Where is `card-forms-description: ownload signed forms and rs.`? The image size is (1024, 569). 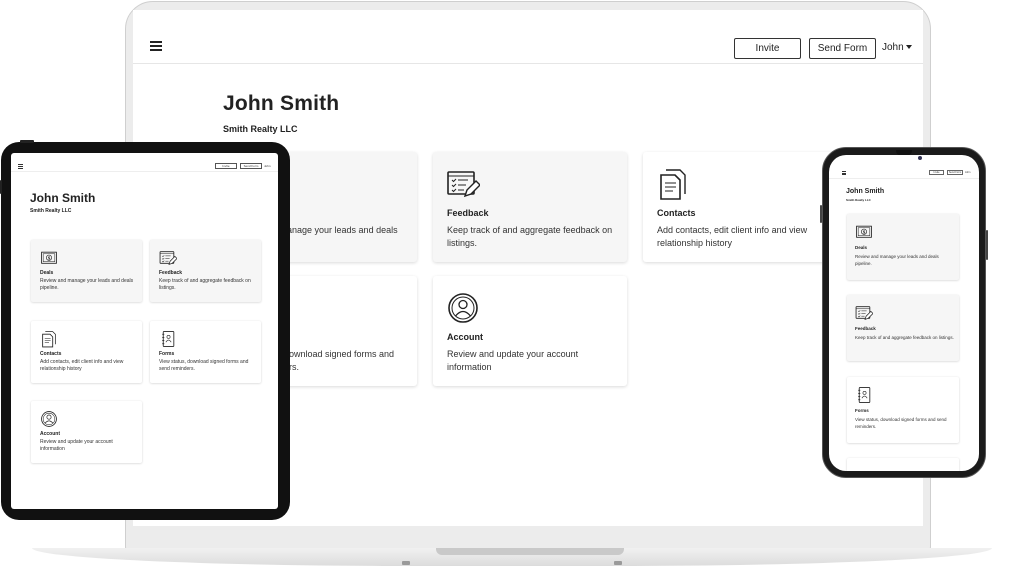 card-forms-description: ownload signed forms and rs. is located at coordinates (353, 361).